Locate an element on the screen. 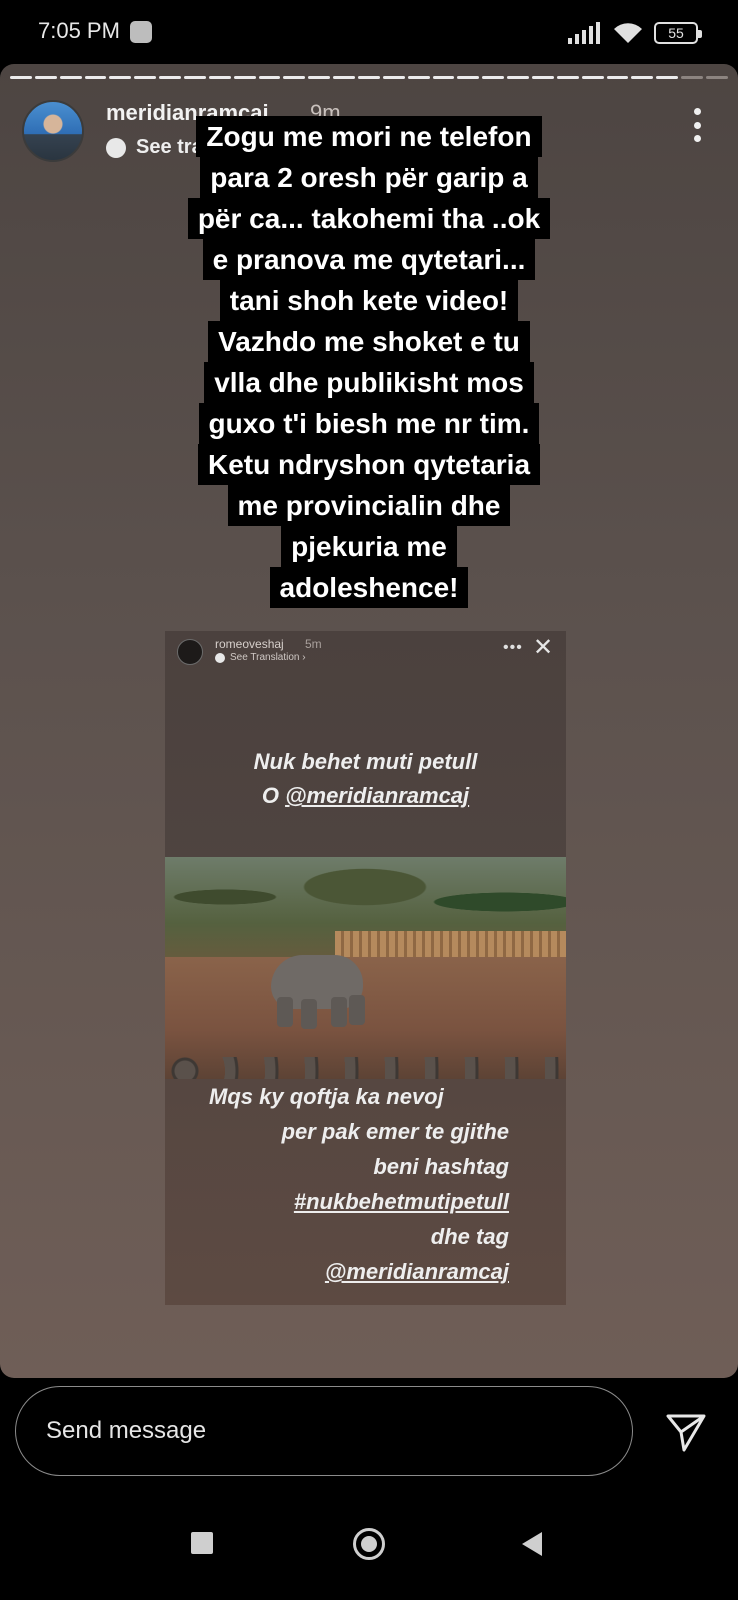 The height and width of the screenshot is (1600, 738). send-message-placeholder: Send message is located at coordinates (126, 1430).